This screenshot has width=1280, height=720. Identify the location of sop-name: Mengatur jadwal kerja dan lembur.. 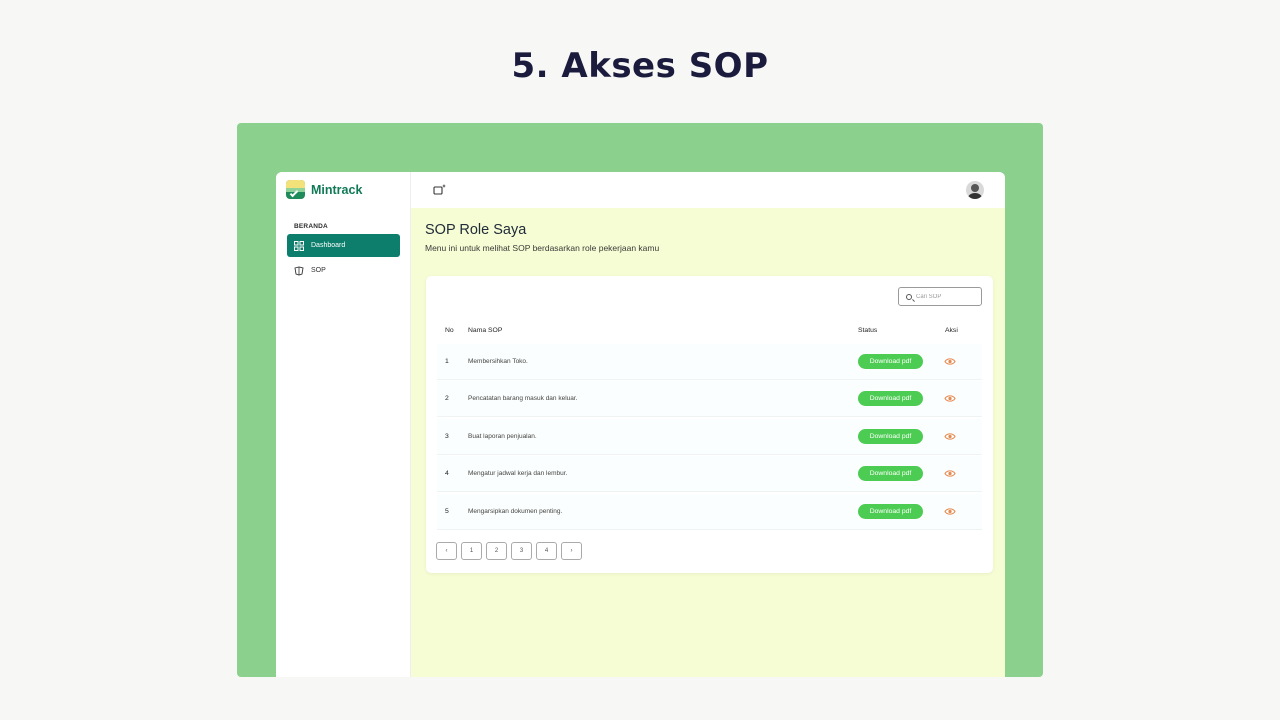
(518, 473).